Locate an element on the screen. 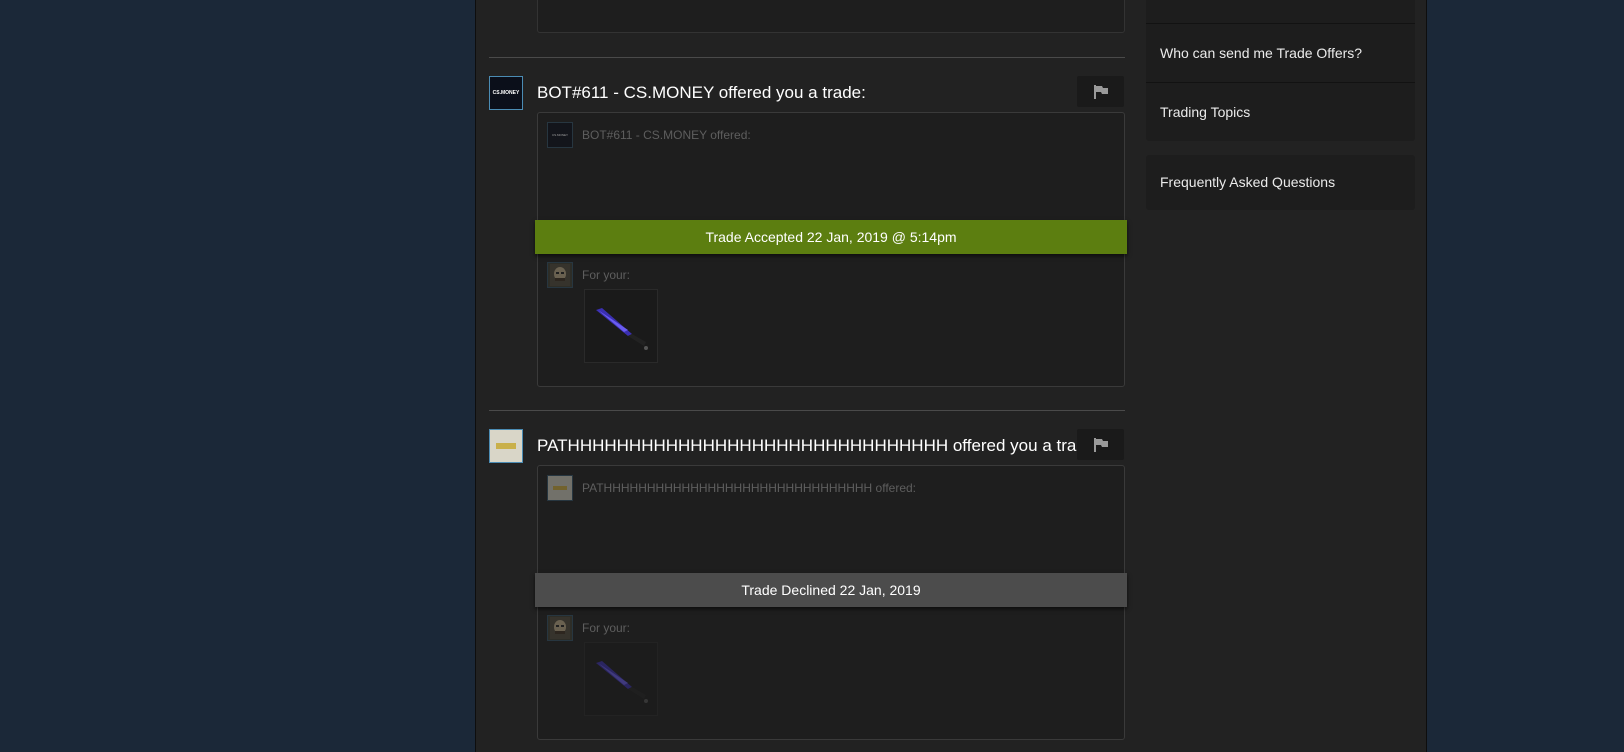  trade-status-banner: Trade Declined 22 Jan, 2019 is located at coordinates (831, 590).